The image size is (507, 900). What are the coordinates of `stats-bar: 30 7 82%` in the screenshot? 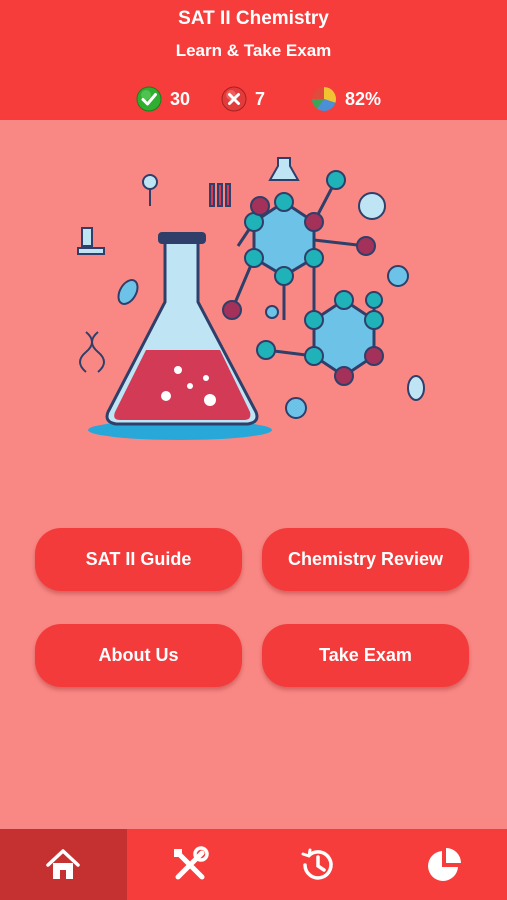 It's located at (253, 100).